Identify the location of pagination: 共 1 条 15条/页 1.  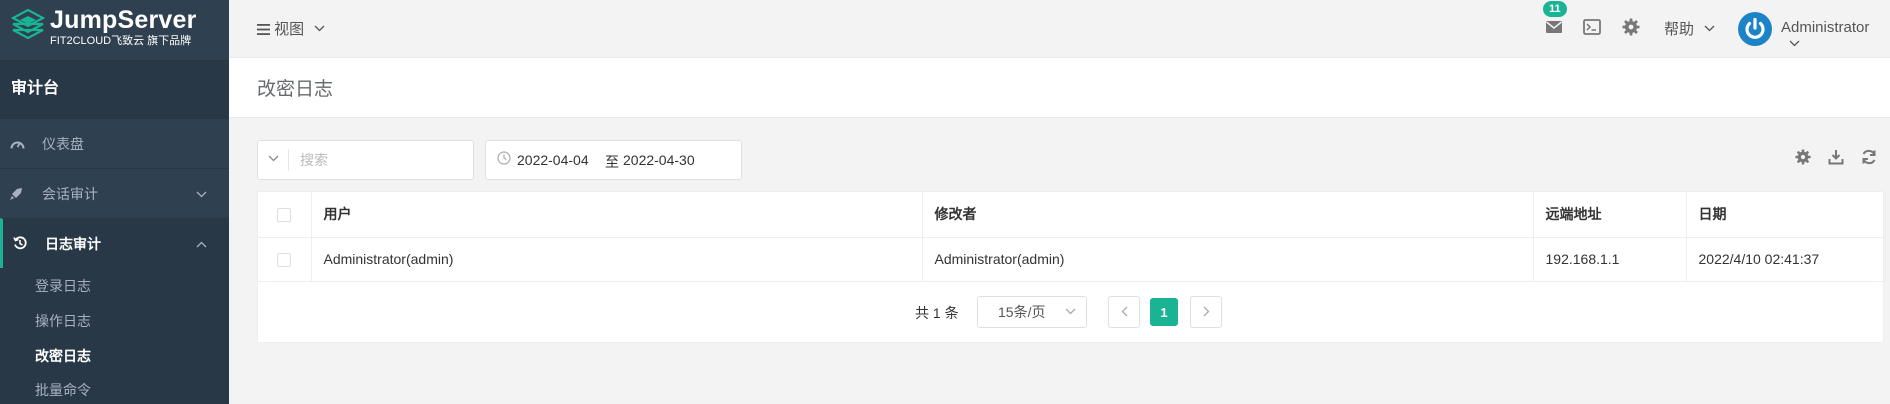
(1070, 312).